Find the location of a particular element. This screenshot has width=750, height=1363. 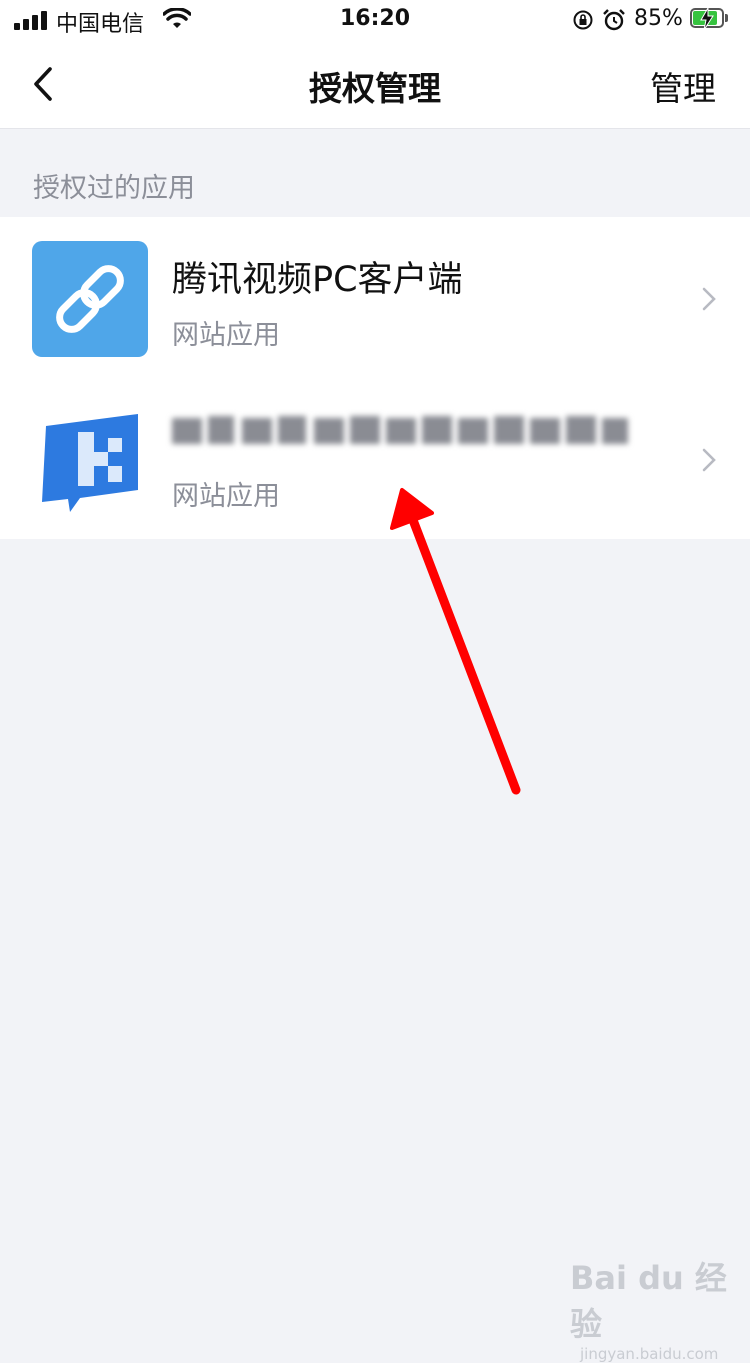

watermark: Bai du 经验 jingyan.baidu.com is located at coordinates (660, 1308).